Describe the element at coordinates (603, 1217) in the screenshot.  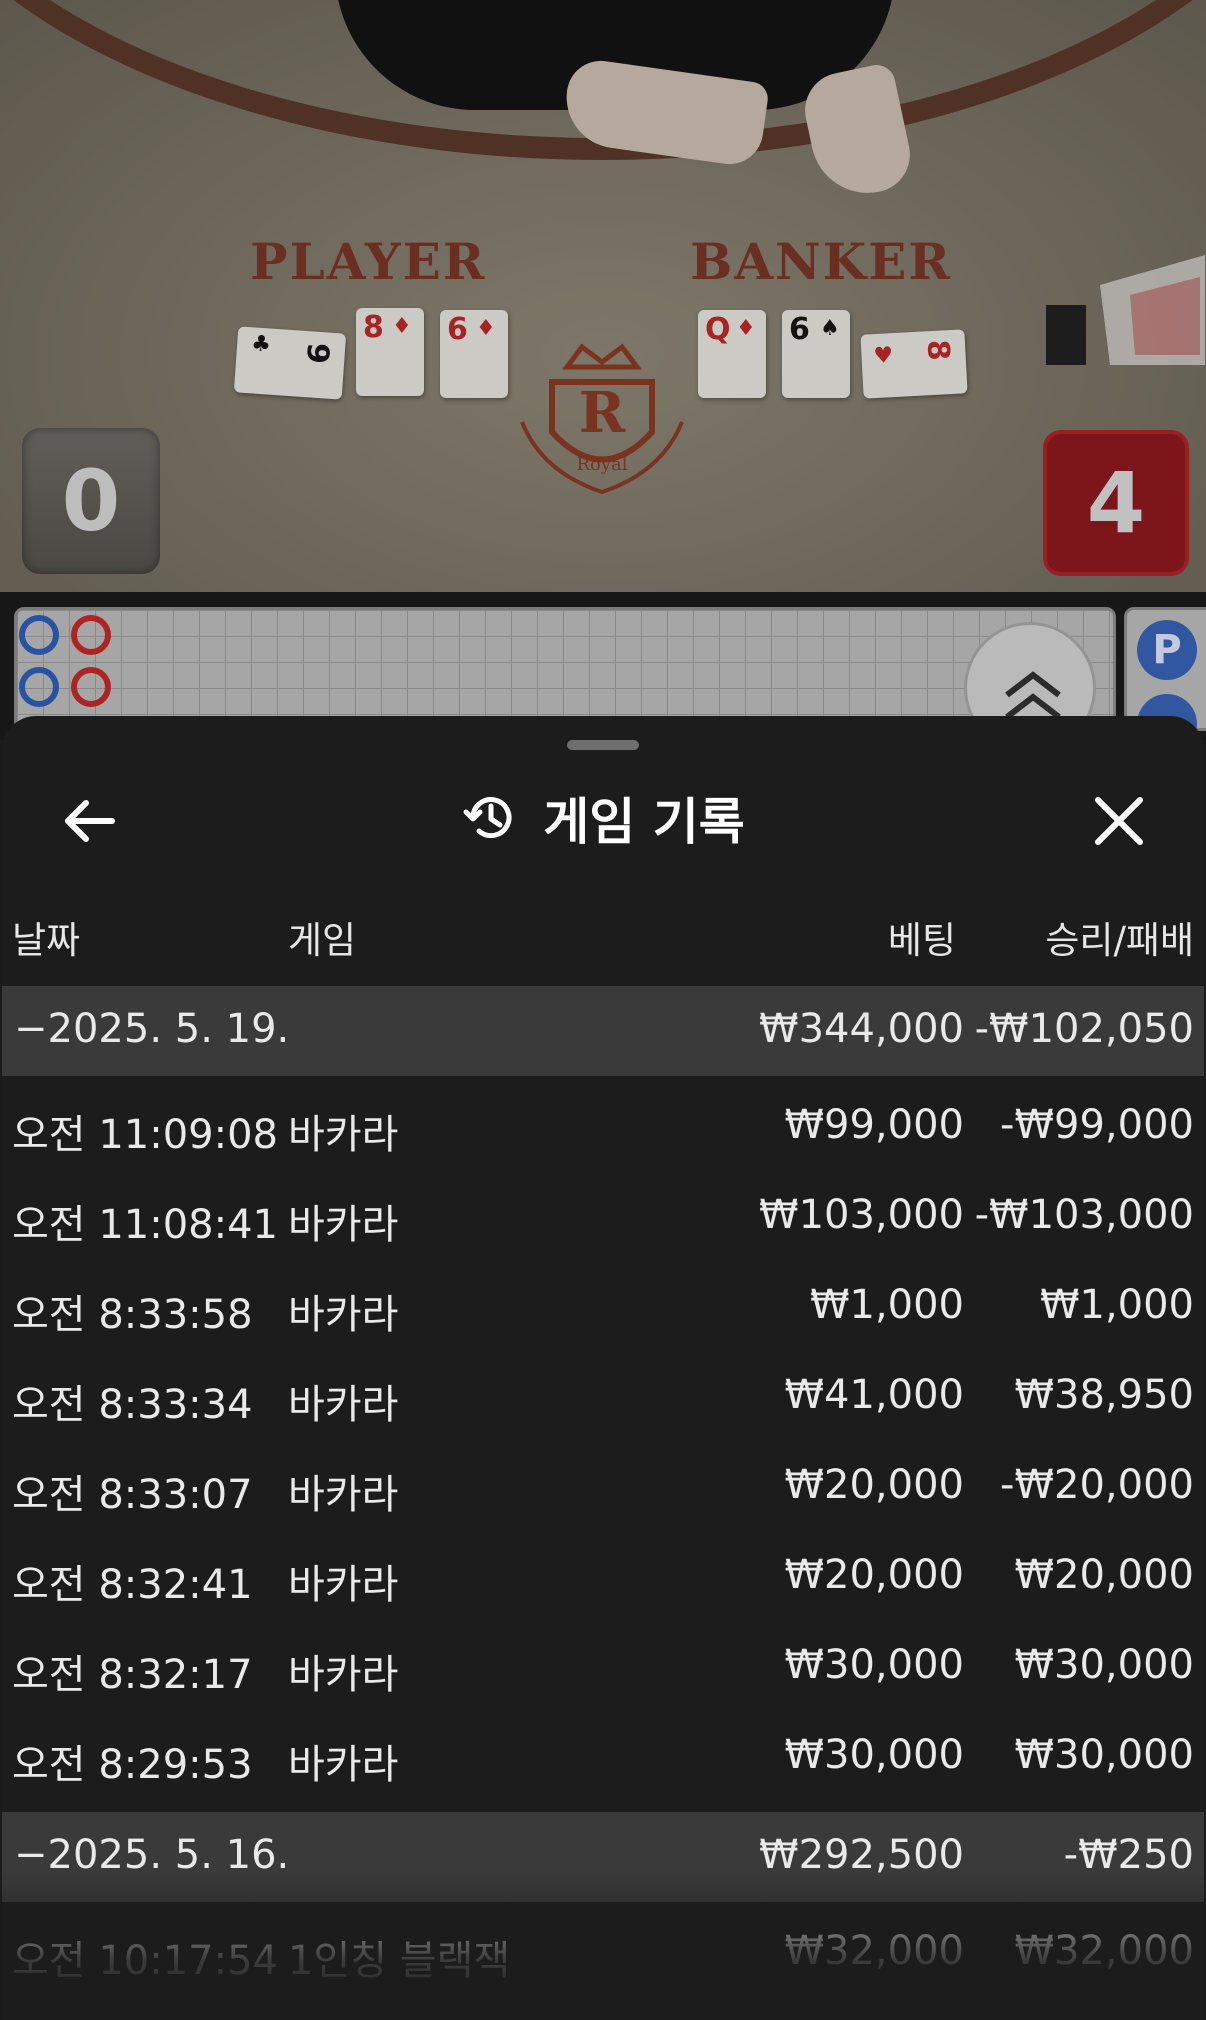
I see `history-row: 오전 11:08:41 바카라 ₩103,000 -₩103,000` at that location.